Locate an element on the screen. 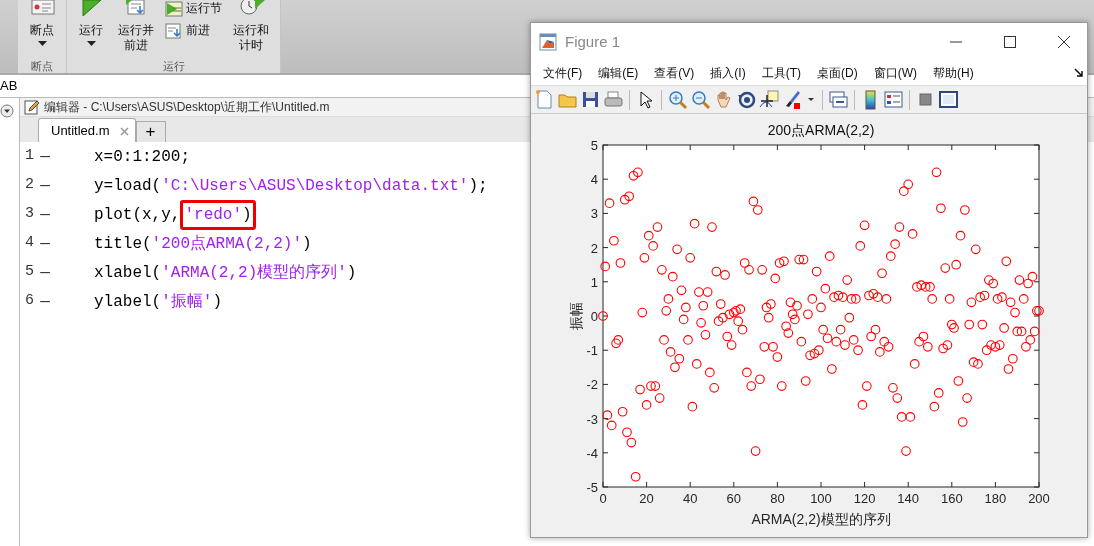 The image size is (1094, 546). tick-label: 160 is located at coordinates (951, 498).